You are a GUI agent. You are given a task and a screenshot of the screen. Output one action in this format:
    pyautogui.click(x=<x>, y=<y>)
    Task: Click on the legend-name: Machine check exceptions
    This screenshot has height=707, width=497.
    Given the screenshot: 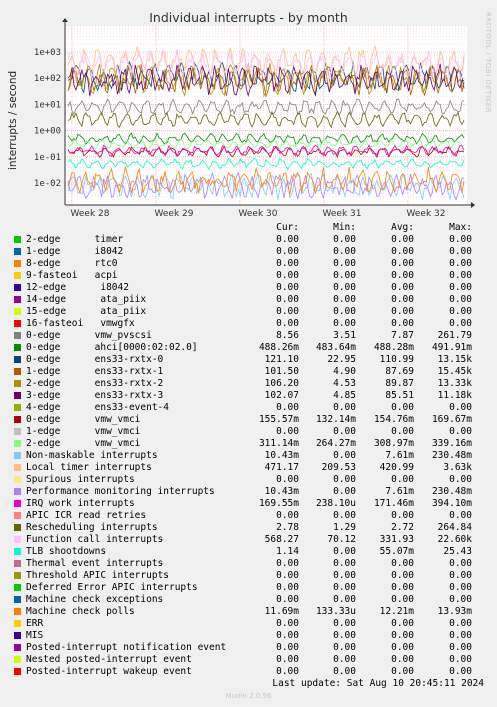 What is the action you would take?
    pyautogui.click(x=95, y=599)
    